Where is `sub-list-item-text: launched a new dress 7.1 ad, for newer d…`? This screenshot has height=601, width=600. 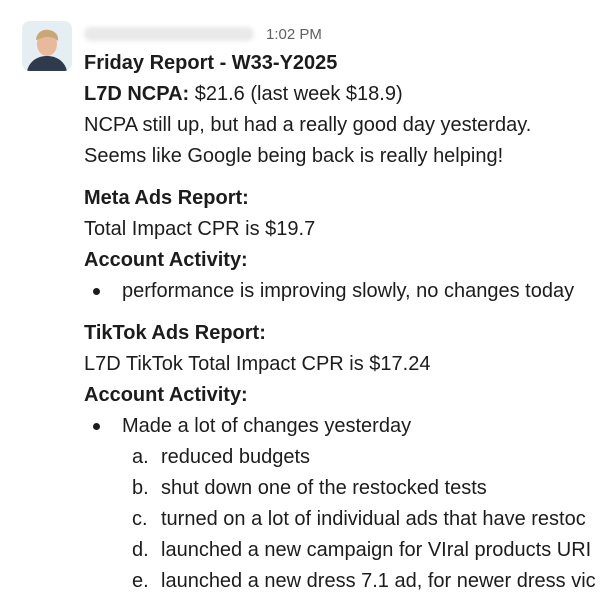
sub-list-item-text: launched a new dress 7.1 ad, for newer d… is located at coordinates (378, 581).